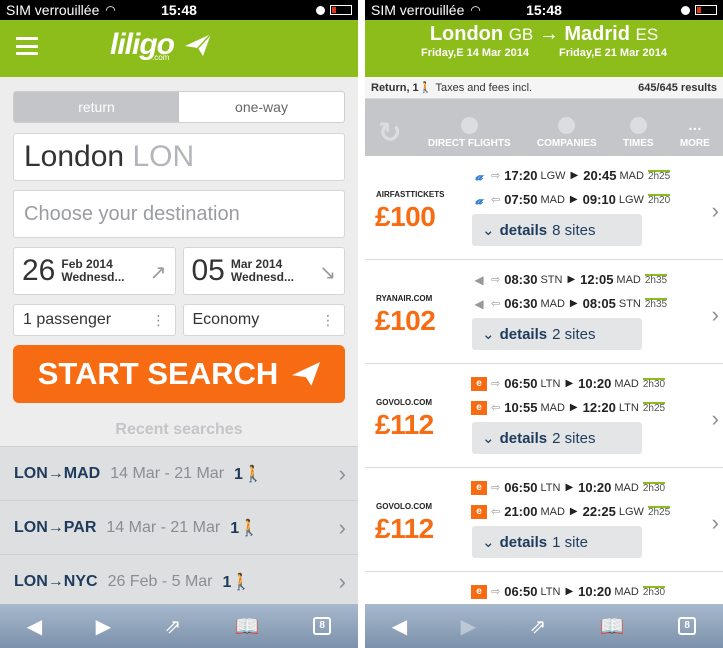 The width and height of the screenshot is (723, 648). Describe the element at coordinates (27, 46) in the screenshot. I see `menu-icon` at that location.